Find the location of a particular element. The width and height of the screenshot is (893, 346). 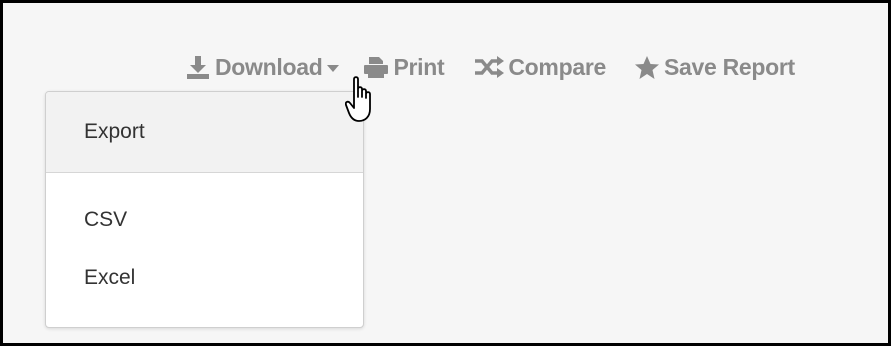

download-button: Download is located at coordinates (262, 67).